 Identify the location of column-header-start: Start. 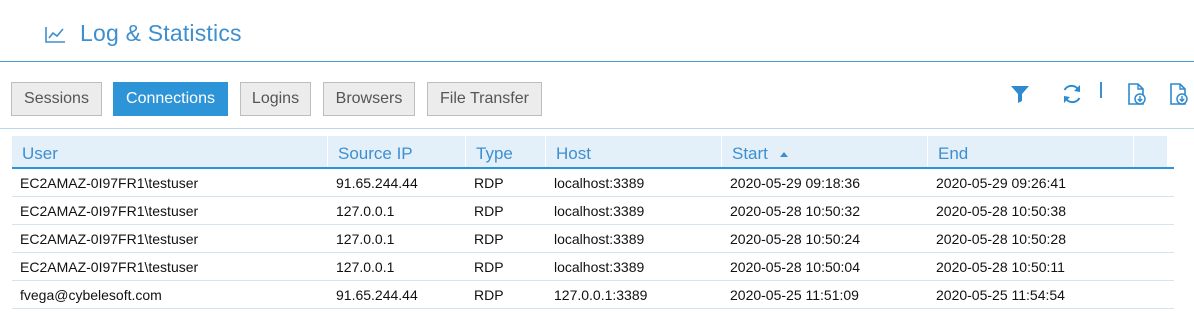
(825, 151).